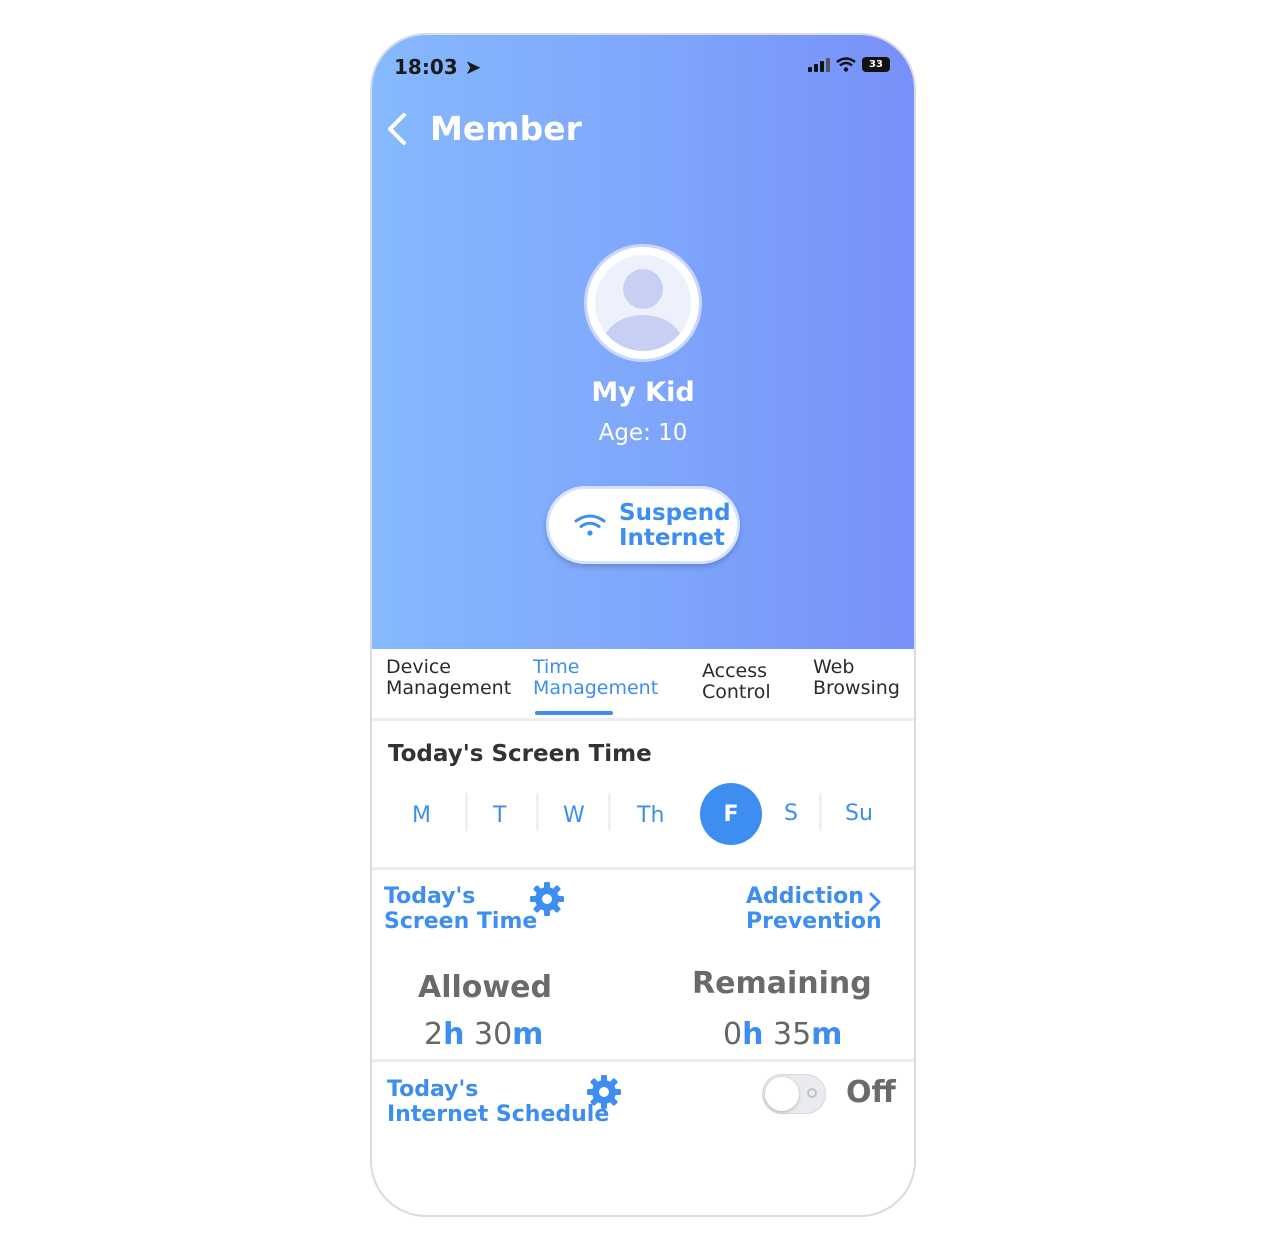  Describe the element at coordinates (782, 1094) in the screenshot. I see `toggle-knob` at that location.